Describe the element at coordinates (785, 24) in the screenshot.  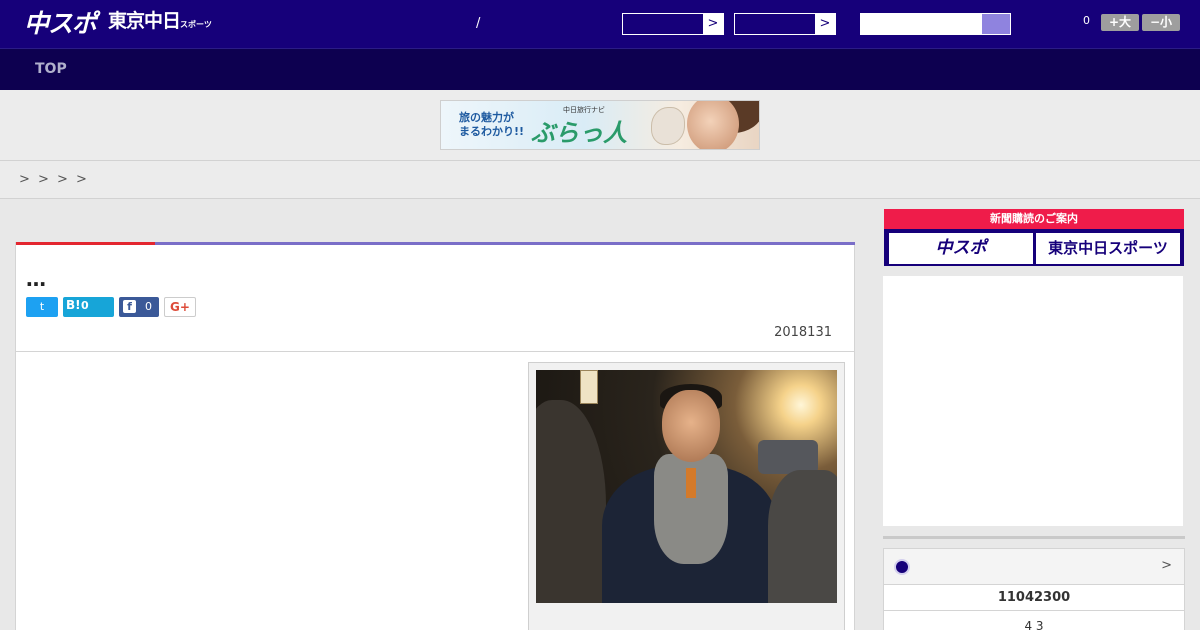
I see `category-select-2: >` at that location.